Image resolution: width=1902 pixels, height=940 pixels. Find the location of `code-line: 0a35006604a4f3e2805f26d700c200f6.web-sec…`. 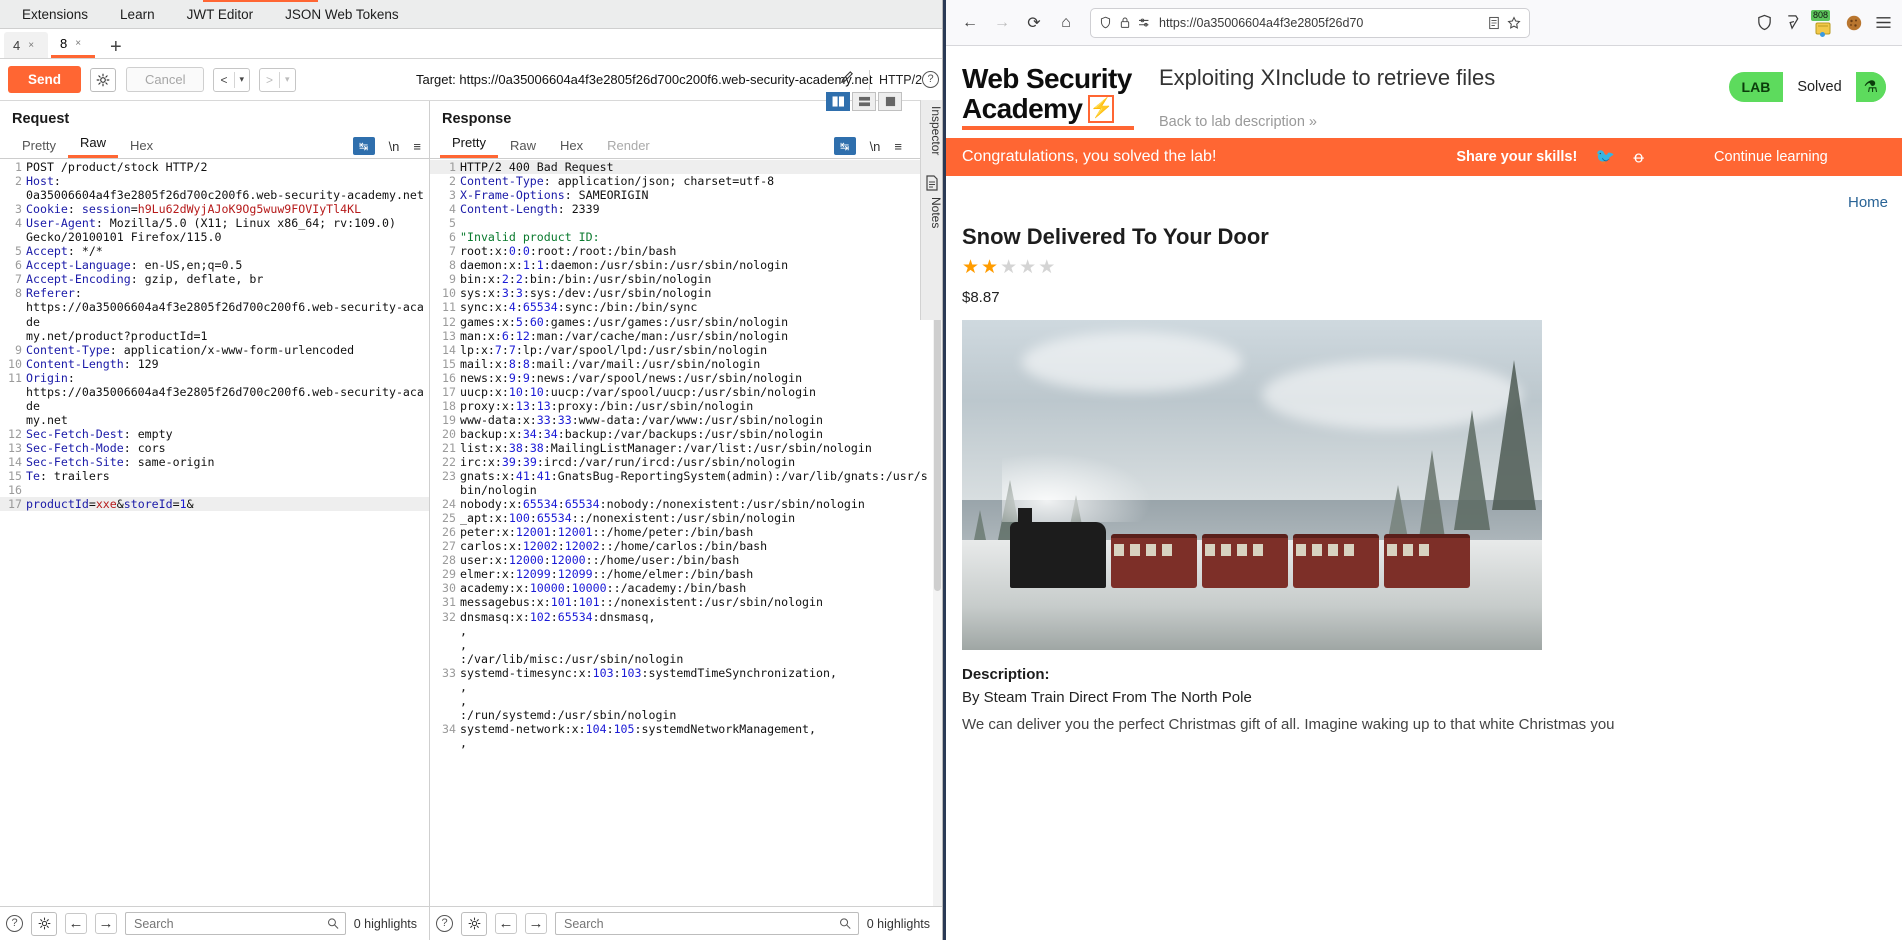

code-line: 0a35006604a4f3e2805f26d700c200f6.web-sec… is located at coordinates (214, 195).